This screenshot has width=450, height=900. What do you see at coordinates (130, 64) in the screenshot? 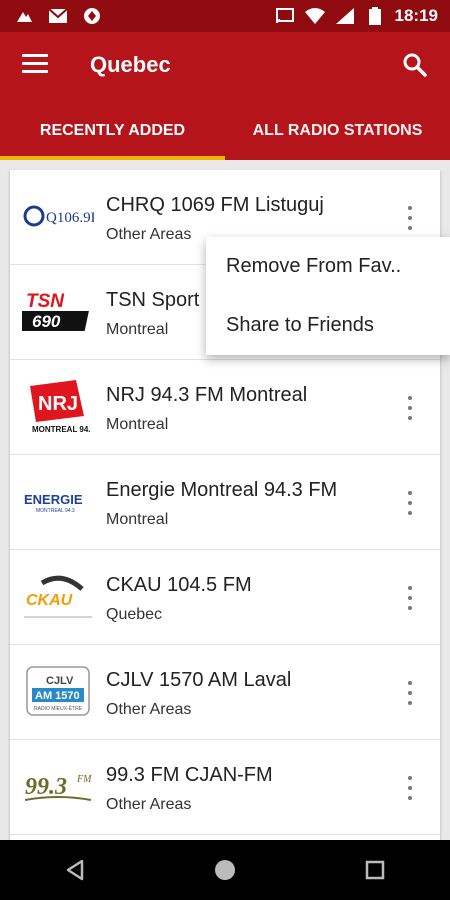
I see `page-title: Quebec` at bounding box center [130, 64].